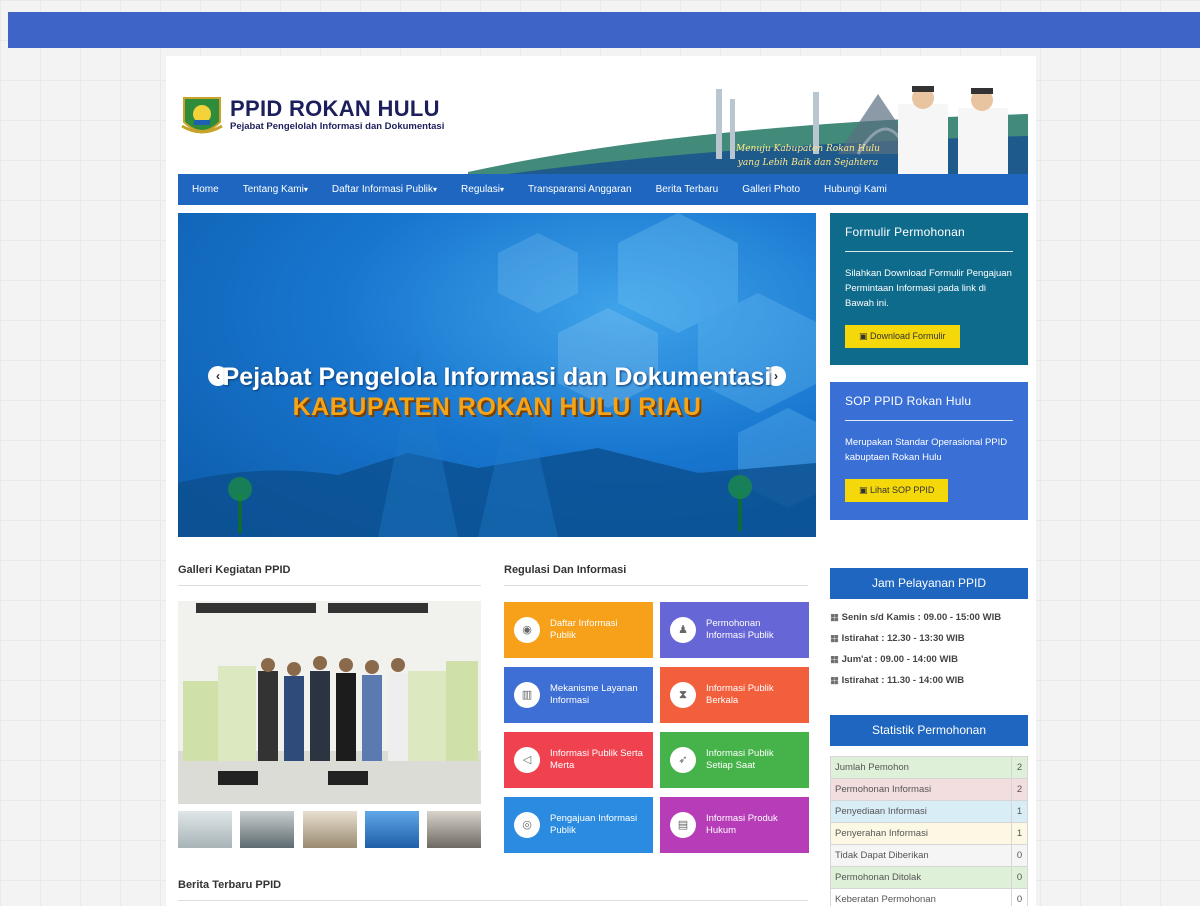  I want to click on statistik-row: Penyediaan Informasi 1, so click(929, 811).